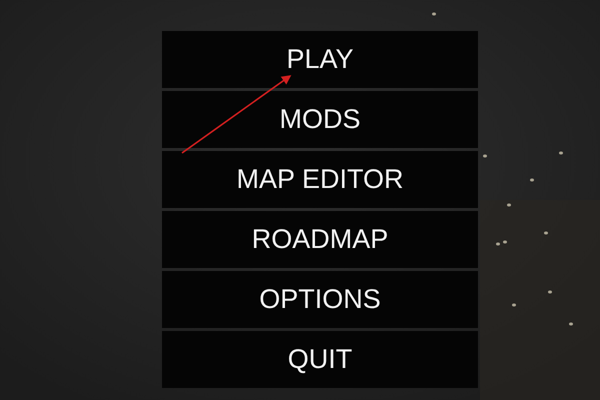  Describe the element at coordinates (320, 239) in the screenshot. I see `menu-button: ROADMAP` at that location.